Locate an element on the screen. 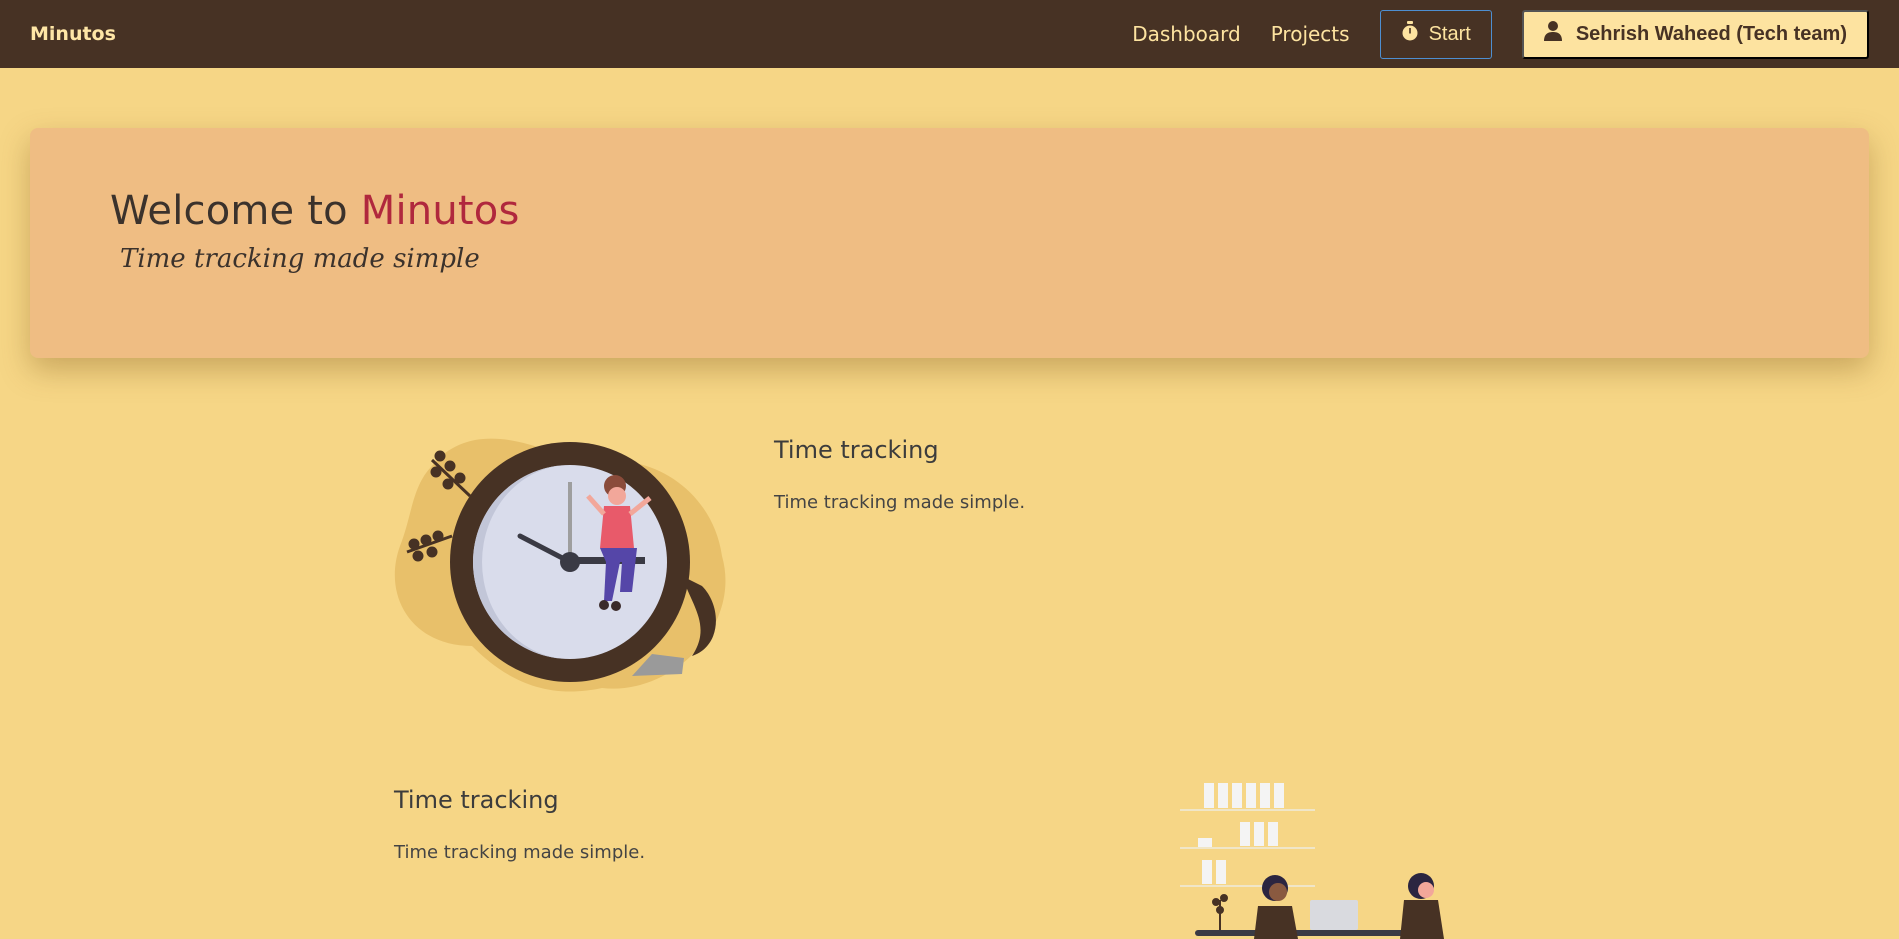 The height and width of the screenshot is (939, 1899). hero-title-prefix: Welcome to is located at coordinates (235, 211).